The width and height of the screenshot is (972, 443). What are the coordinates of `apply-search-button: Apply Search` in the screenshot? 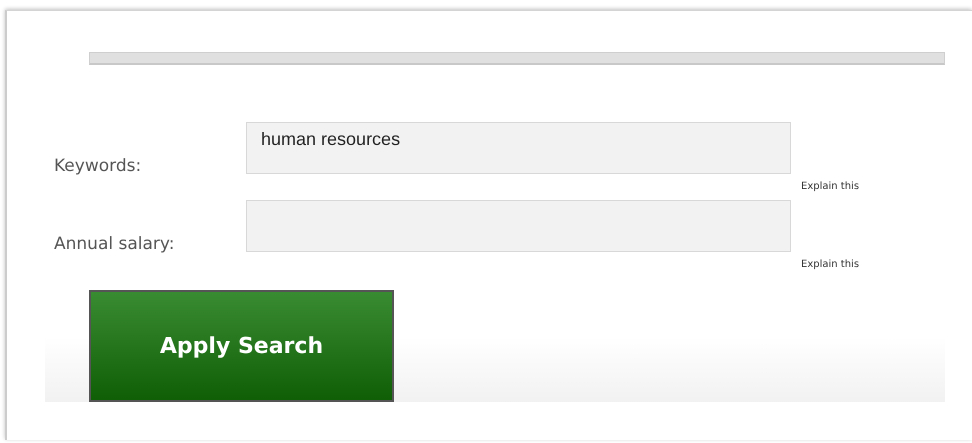 It's located at (241, 346).